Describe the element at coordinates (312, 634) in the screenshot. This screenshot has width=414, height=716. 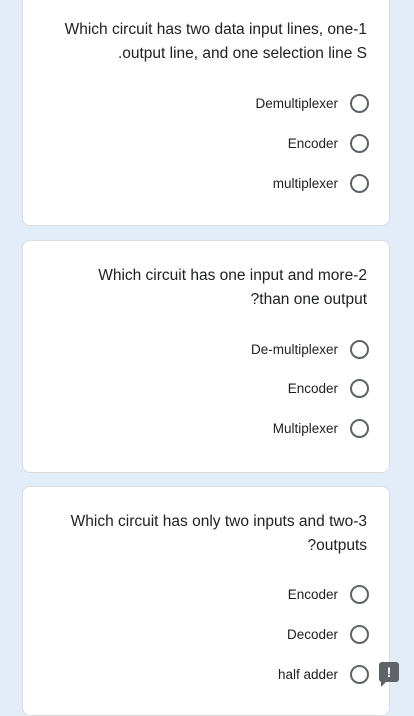
I see `option-label: Decoder` at that location.